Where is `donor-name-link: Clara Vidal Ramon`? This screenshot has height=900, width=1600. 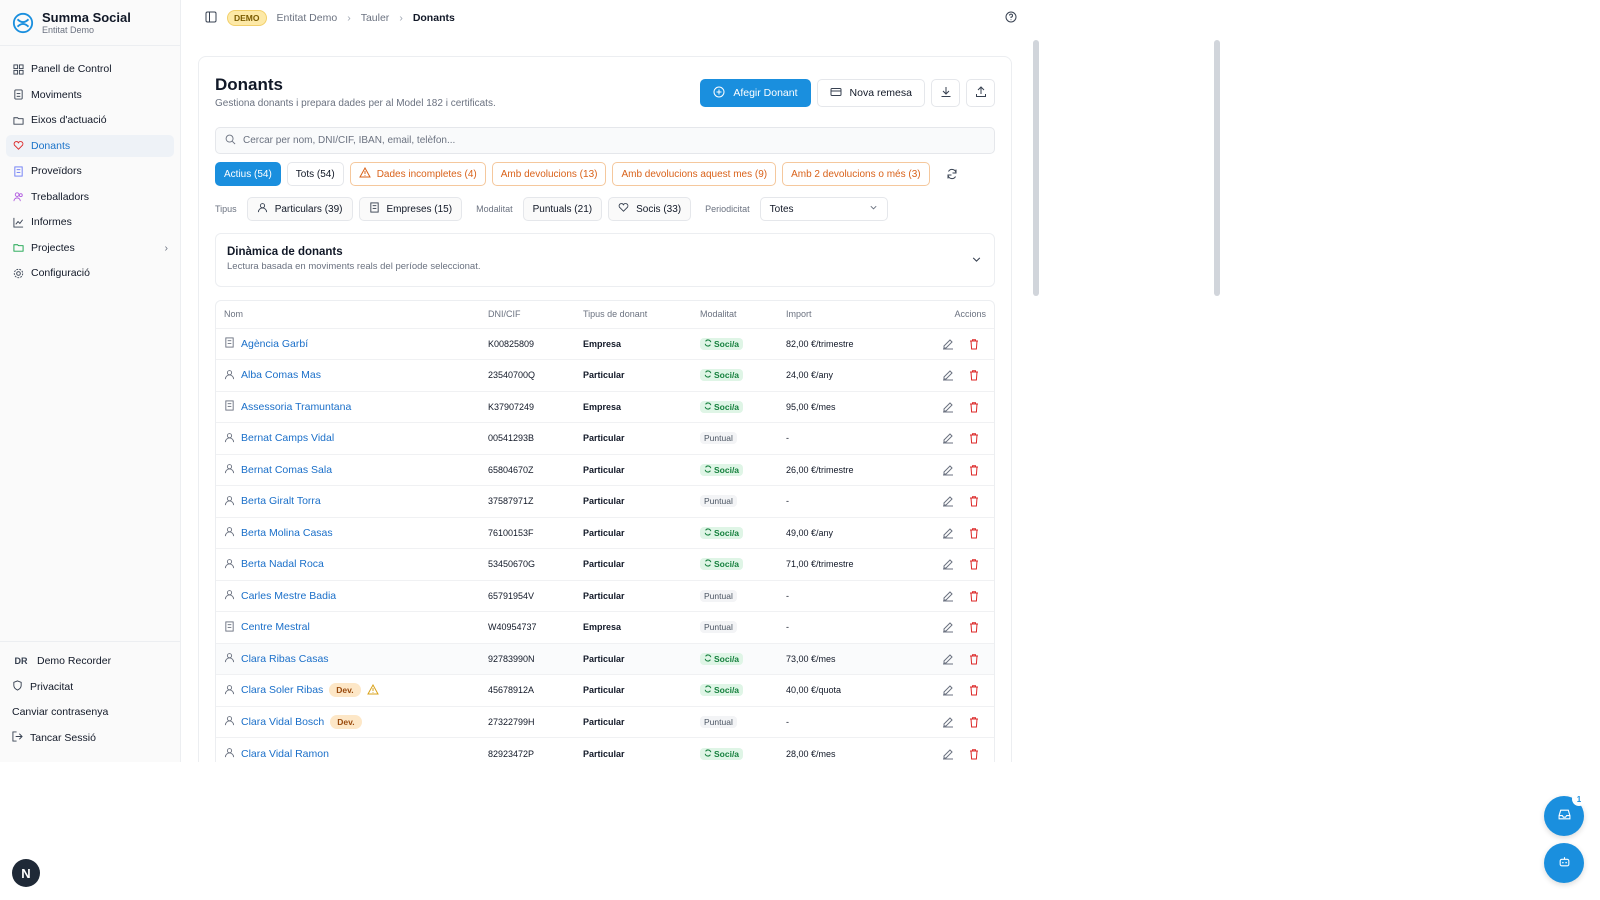
donor-name-link: Clara Vidal Ramon is located at coordinates (285, 754).